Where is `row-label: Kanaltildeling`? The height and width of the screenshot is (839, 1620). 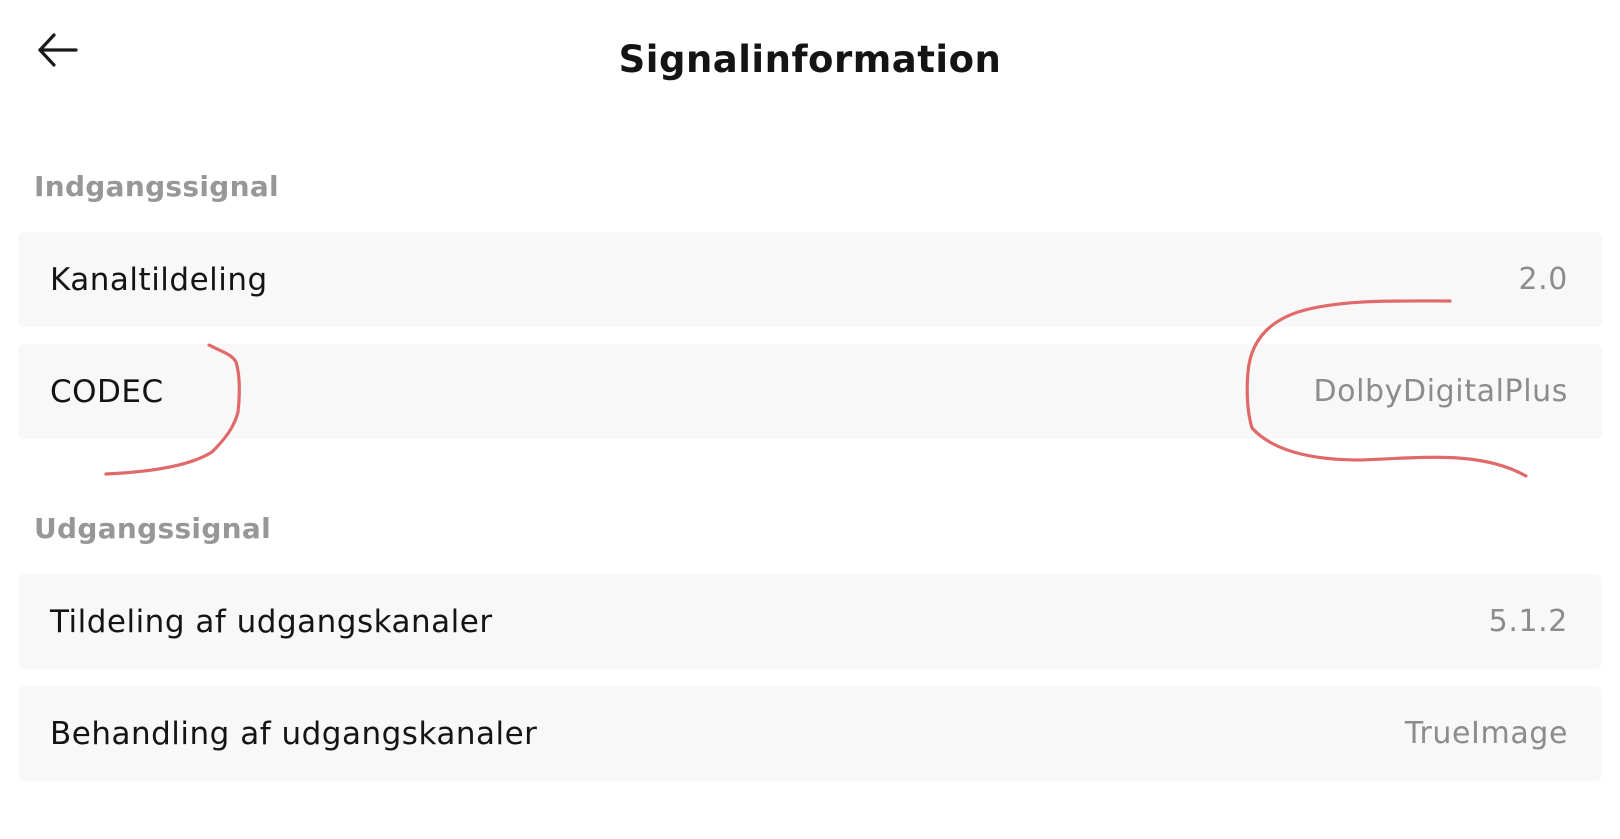 row-label: Kanaltildeling is located at coordinates (159, 279).